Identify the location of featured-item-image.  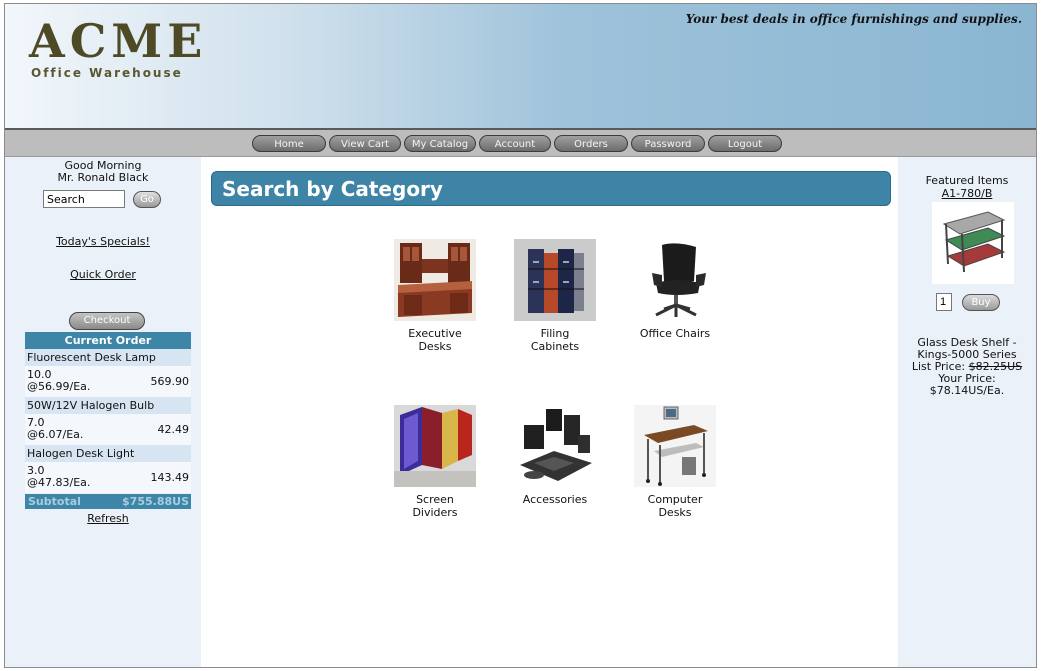
(973, 244).